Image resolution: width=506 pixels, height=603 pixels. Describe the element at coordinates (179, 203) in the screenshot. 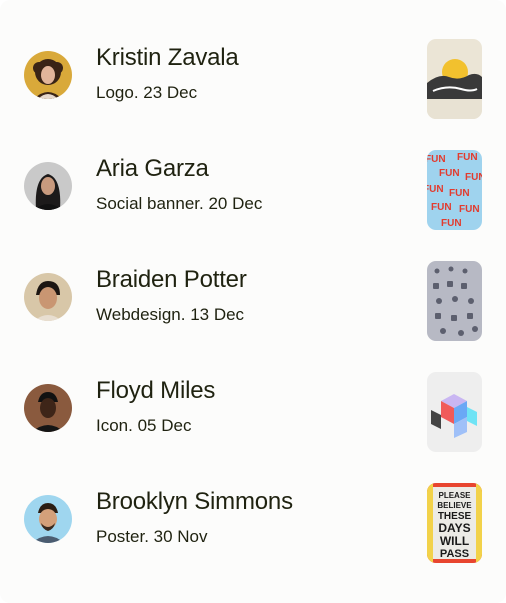

I see `item-meta: Social banner. 20 Dec` at that location.